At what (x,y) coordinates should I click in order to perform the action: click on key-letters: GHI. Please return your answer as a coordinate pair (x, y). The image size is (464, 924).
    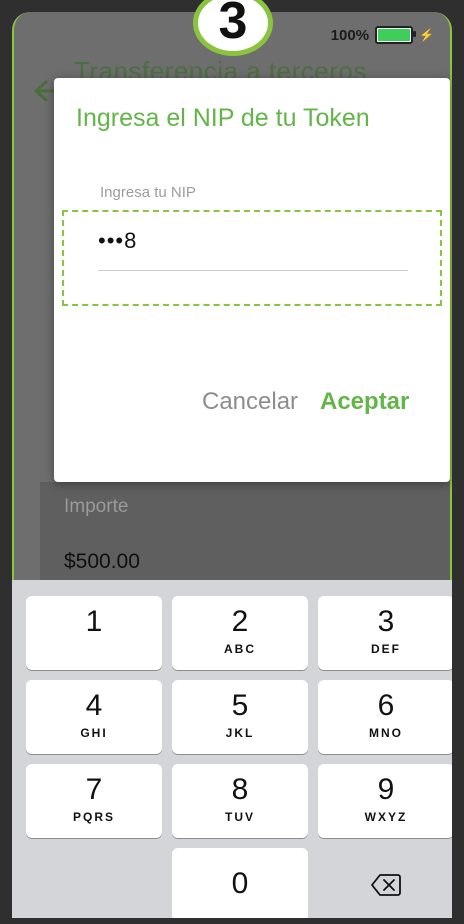
    Looking at the image, I should click on (94, 733).